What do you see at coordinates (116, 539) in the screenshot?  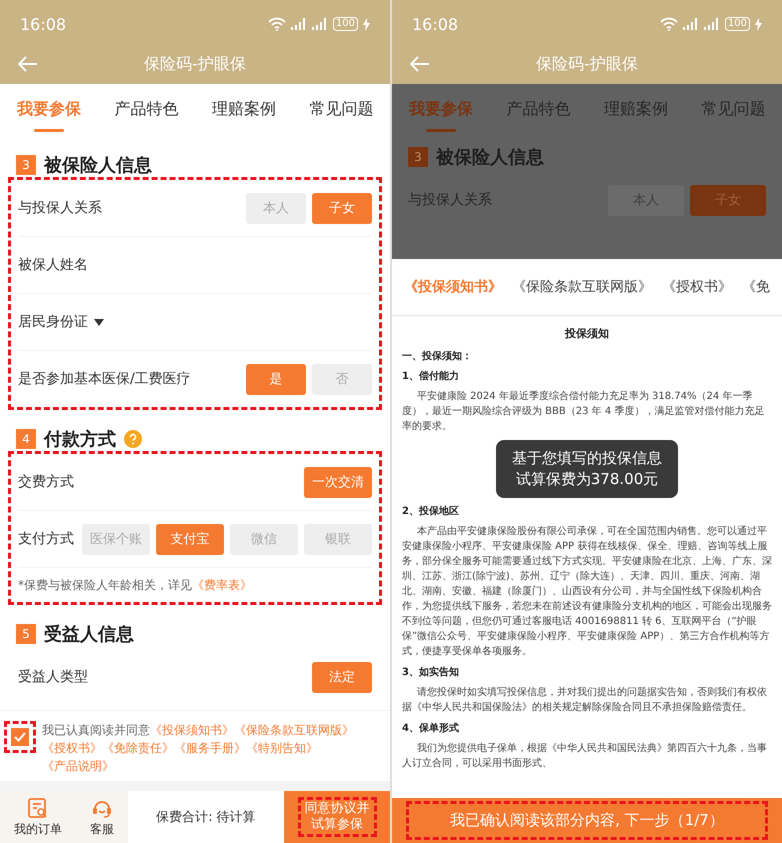 I see `option-button: 医保个账` at bounding box center [116, 539].